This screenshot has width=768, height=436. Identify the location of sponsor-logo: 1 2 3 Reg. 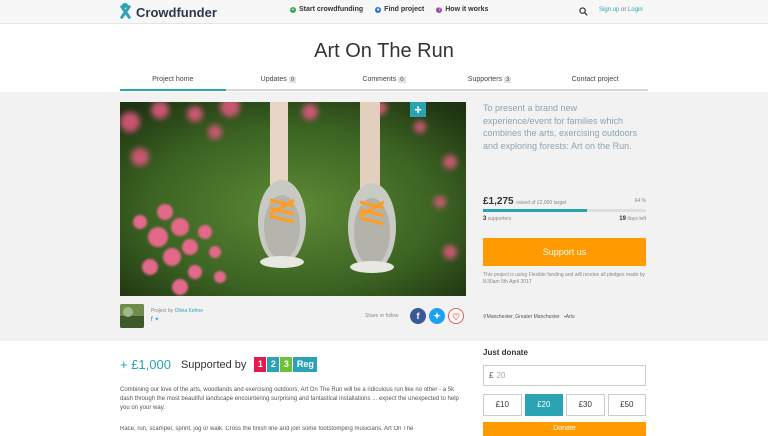
(286, 364).